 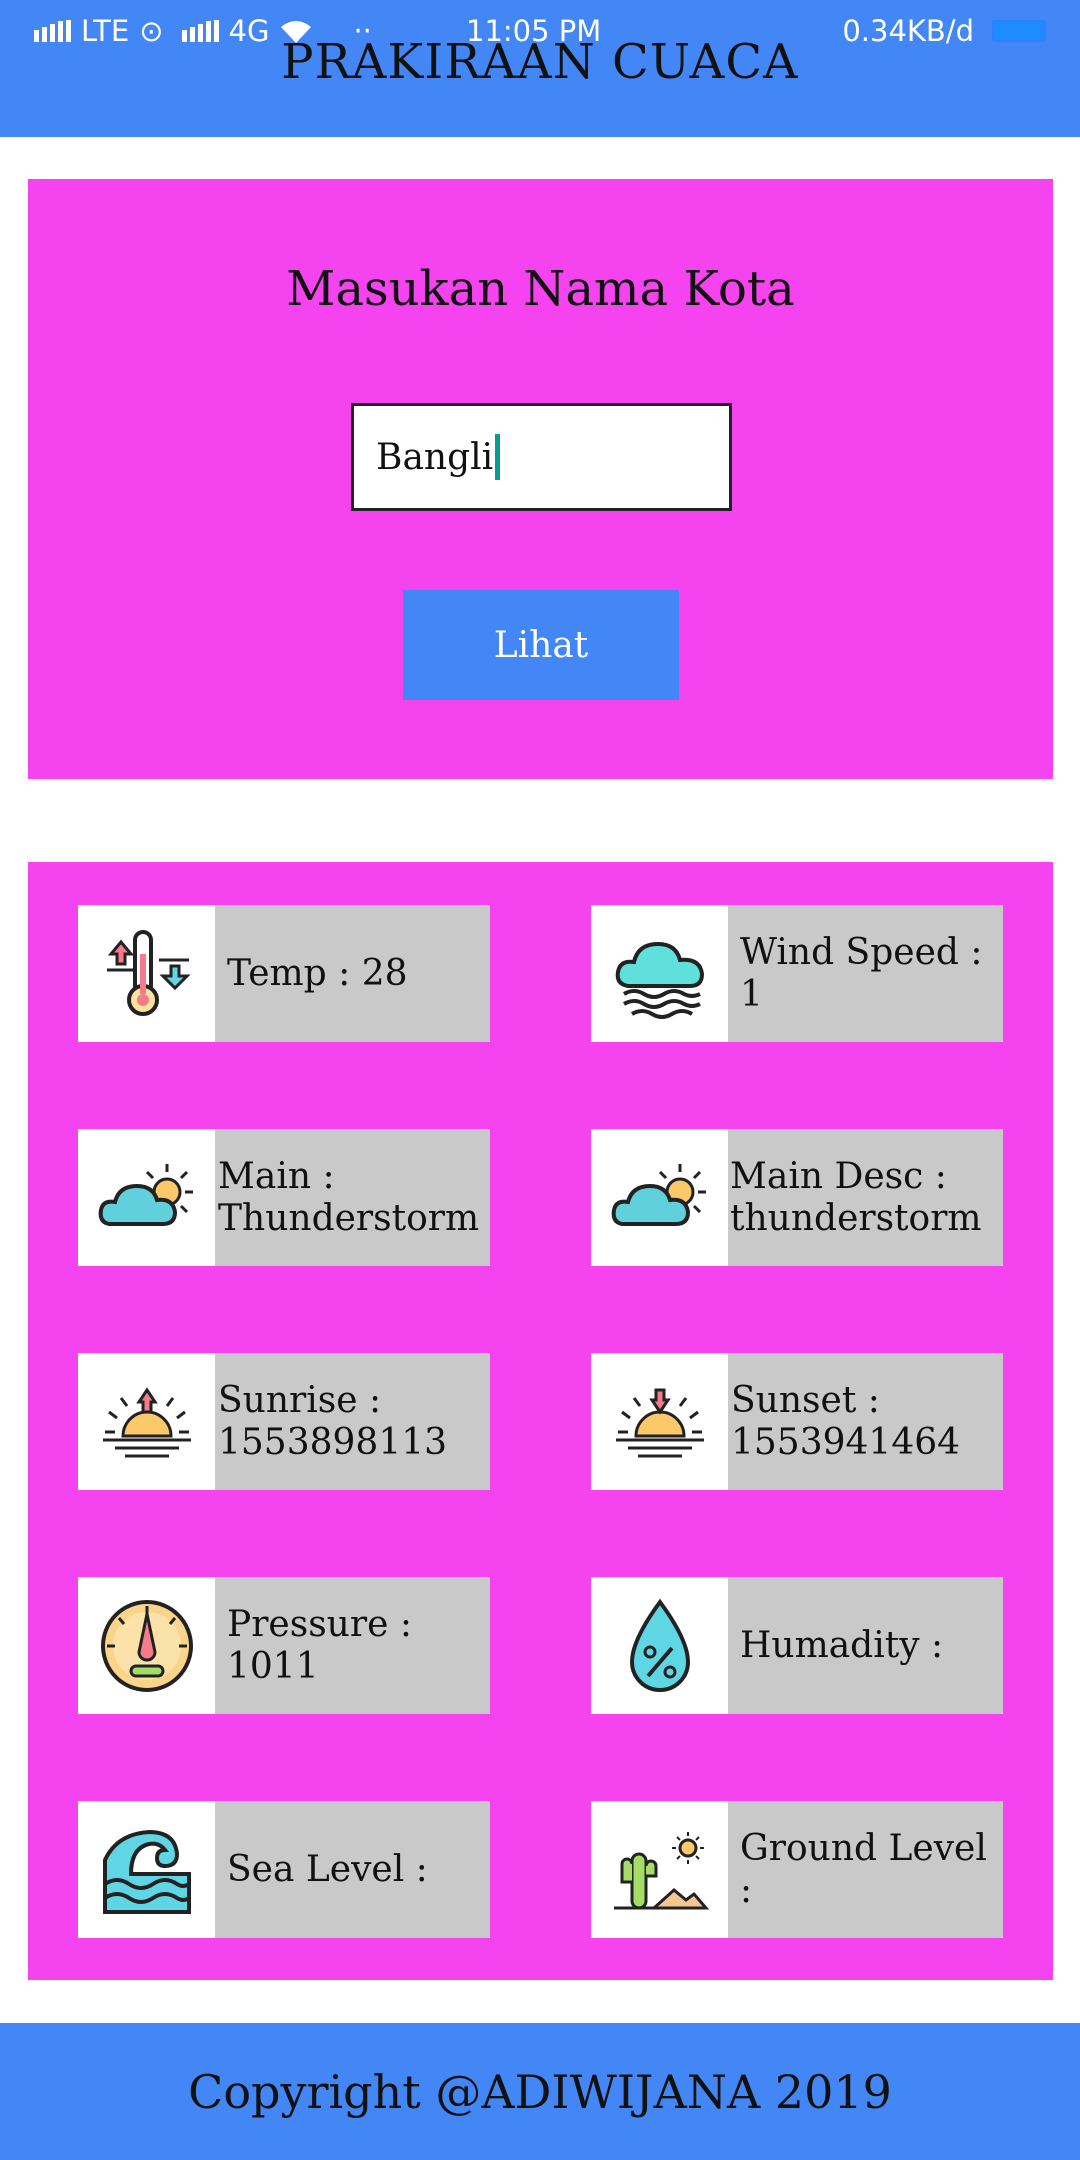 What do you see at coordinates (349, 1197) in the screenshot?
I see `main-label: Main : Thunderstorm` at bounding box center [349, 1197].